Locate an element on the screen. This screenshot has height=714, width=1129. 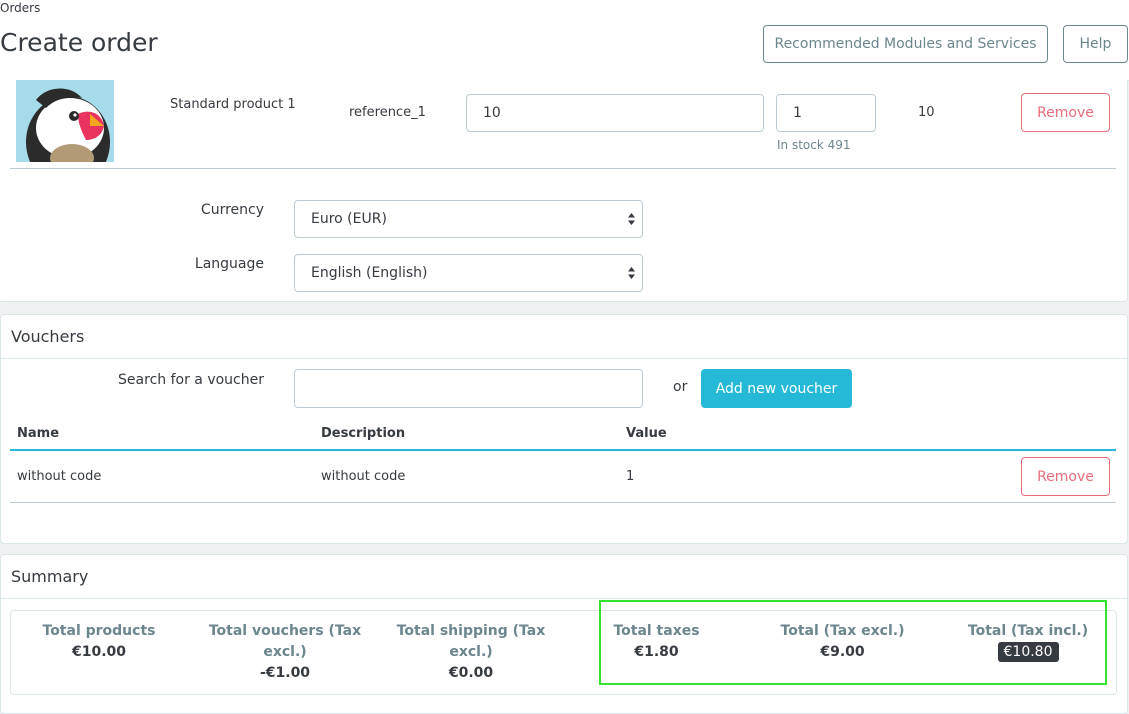
currency-label: Currency is located at coordinates (232, 210).